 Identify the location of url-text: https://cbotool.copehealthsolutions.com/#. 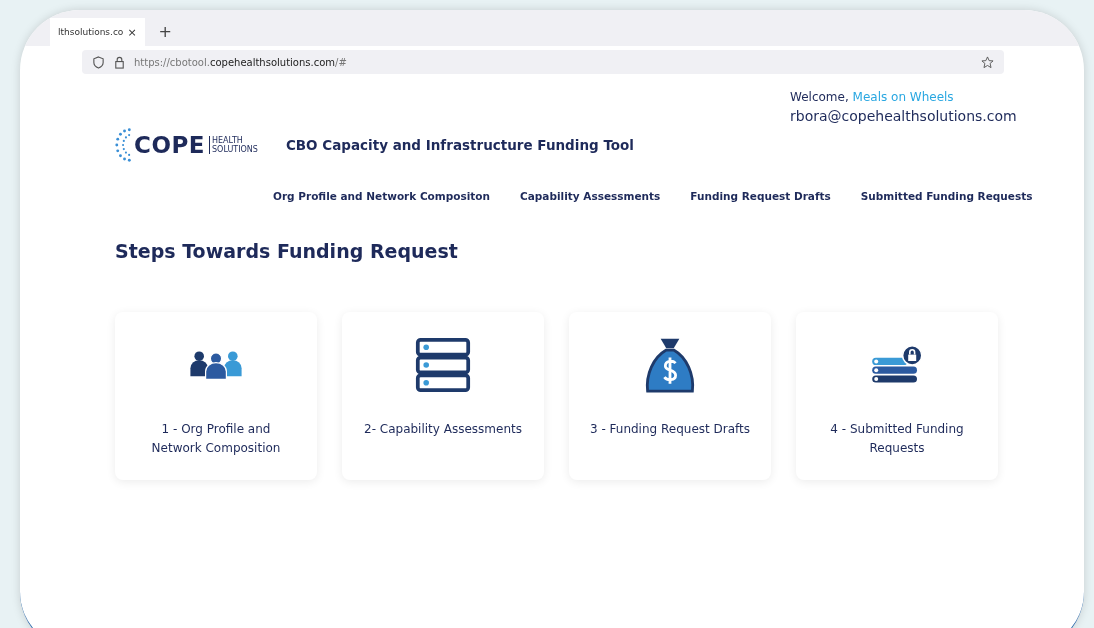
(241, 62).